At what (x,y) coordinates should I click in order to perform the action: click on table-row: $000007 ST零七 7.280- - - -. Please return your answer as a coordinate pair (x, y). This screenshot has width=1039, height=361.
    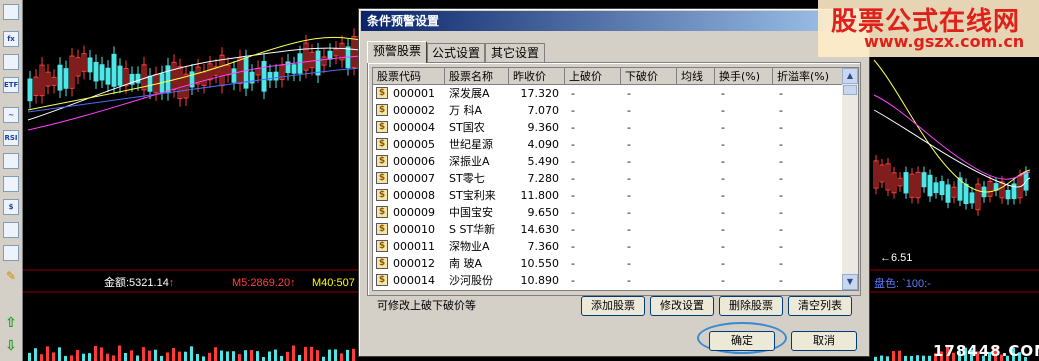
    Looking at the image, I should click on (608, 178).